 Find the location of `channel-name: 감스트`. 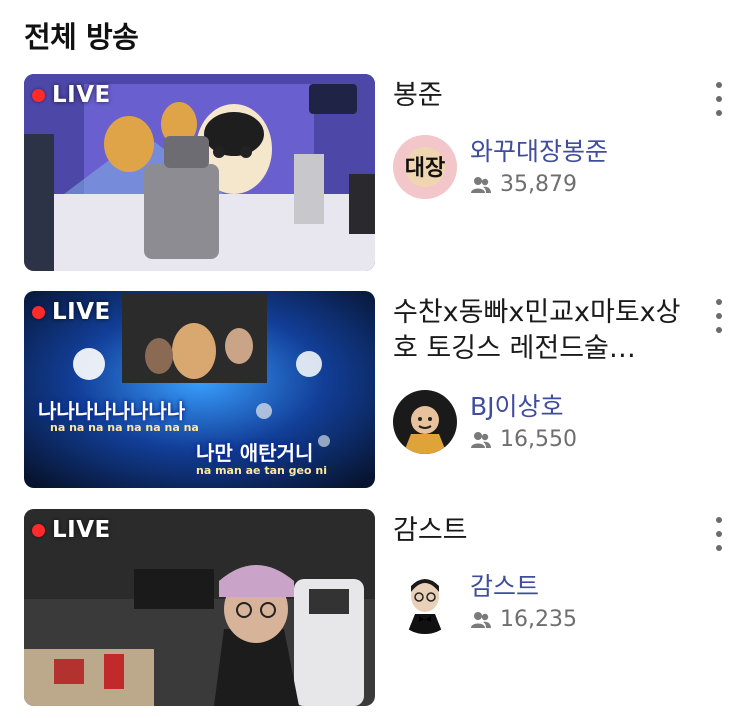

channel-name: 감스트 is located at coordinates (504, 585).